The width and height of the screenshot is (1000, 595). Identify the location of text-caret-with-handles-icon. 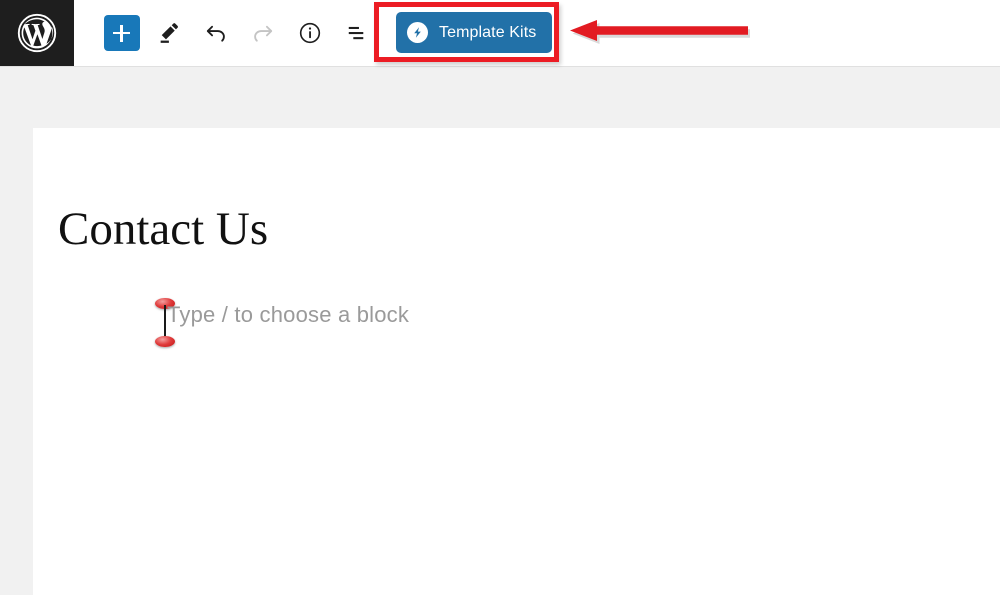
(165, 322).